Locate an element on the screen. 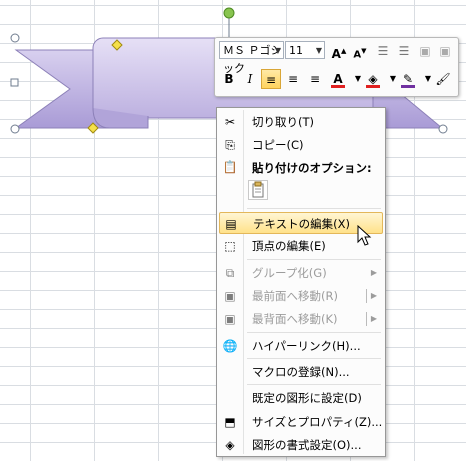  hyperlink-icon: 🌐 is located at coordinates (230, 346).